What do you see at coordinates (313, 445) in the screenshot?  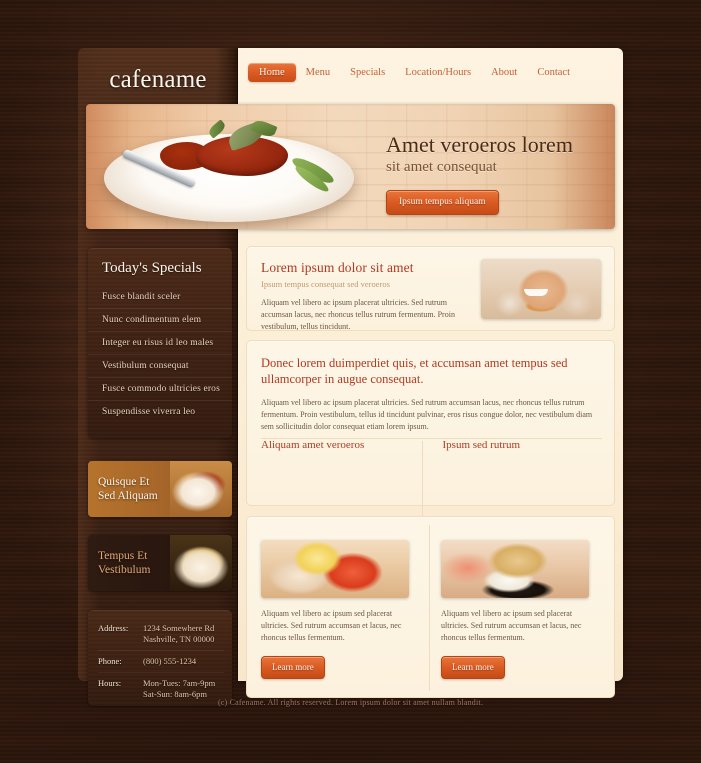 I see `column-title: Aliquam amet veroeros` at bounding box center [313, 445].